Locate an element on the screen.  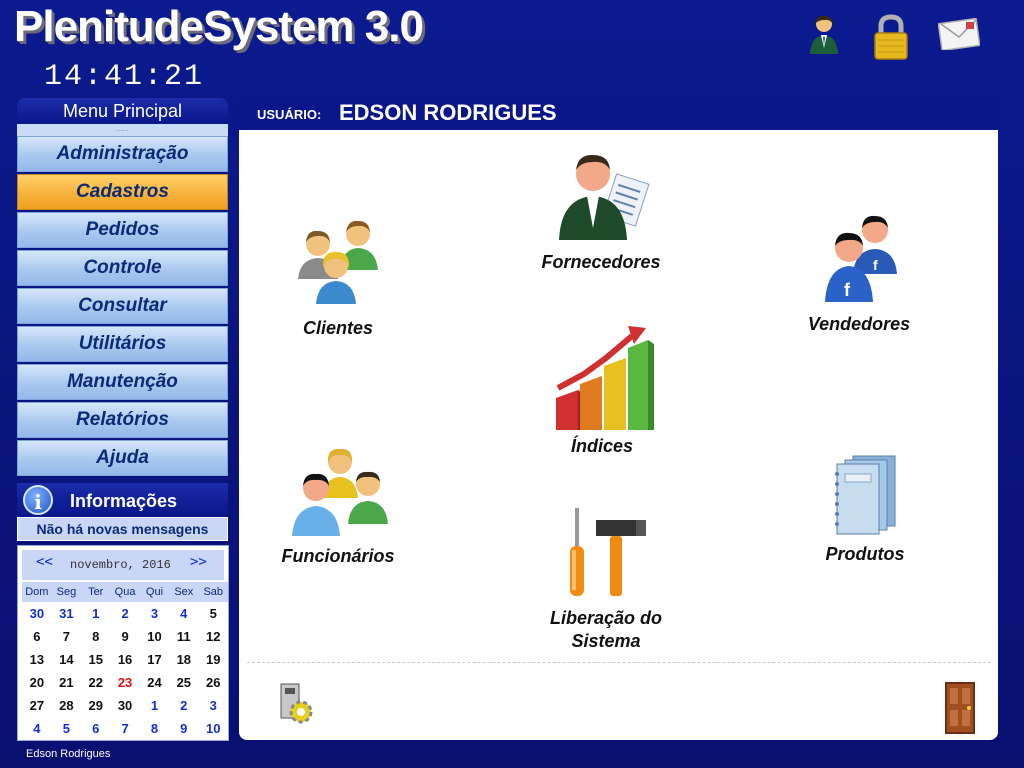
weekday-label: Qui is located at coordinates (154, 592).